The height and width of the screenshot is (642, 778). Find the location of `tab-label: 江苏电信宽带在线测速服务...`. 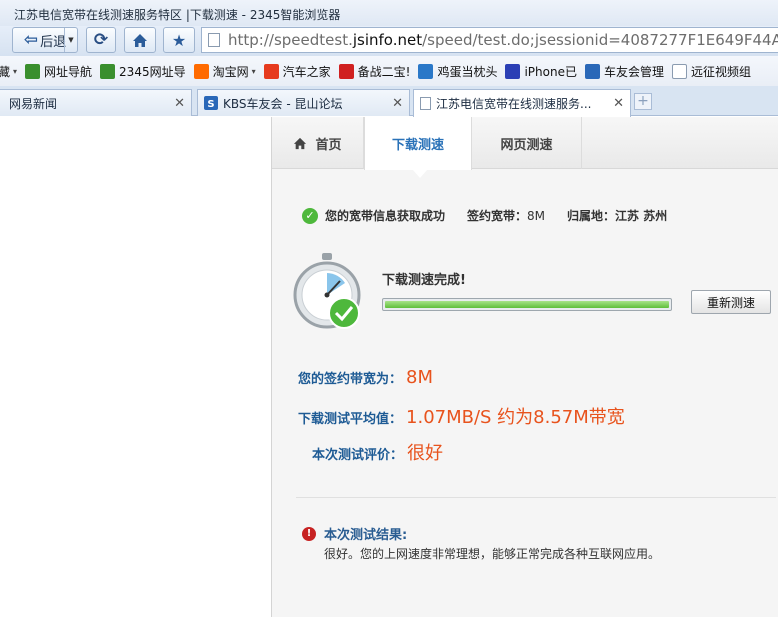

tab-label: 江苏电信宽带在线测速服务... is located at coordinates (514, 104).